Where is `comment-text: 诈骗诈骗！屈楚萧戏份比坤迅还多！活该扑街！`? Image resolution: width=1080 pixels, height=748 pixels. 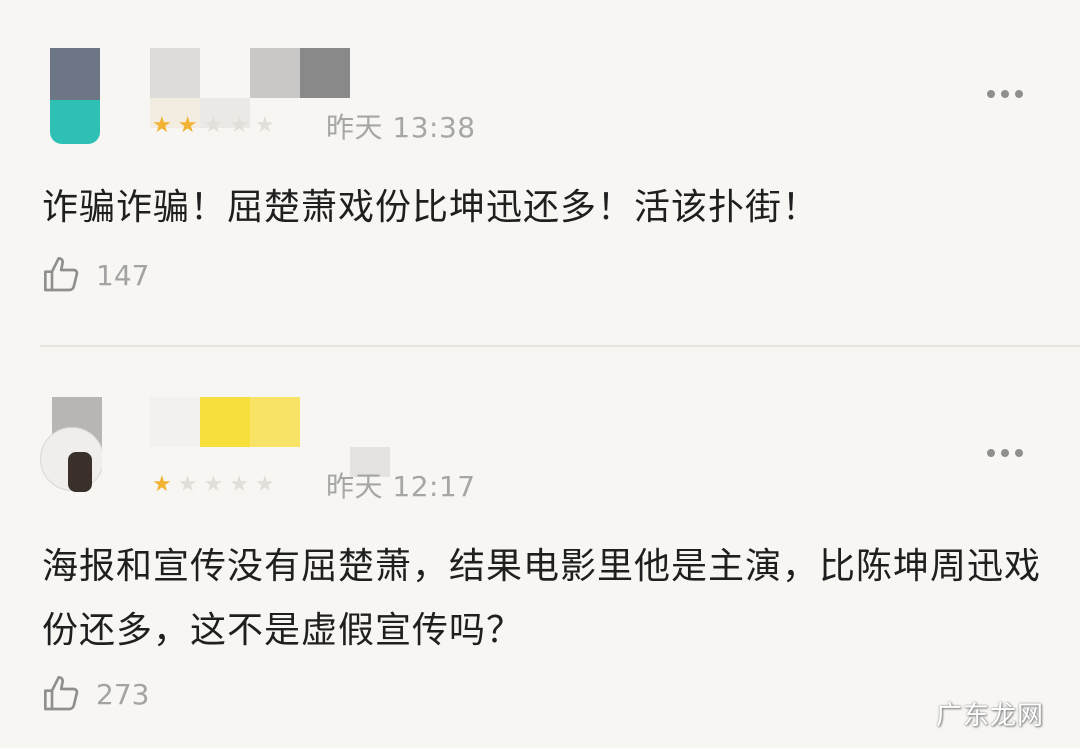 comment-text: 诈骗诈骗！屈楚萧戏份比坤迅还多！活该扑街！ is located at coordinates (431, 207).